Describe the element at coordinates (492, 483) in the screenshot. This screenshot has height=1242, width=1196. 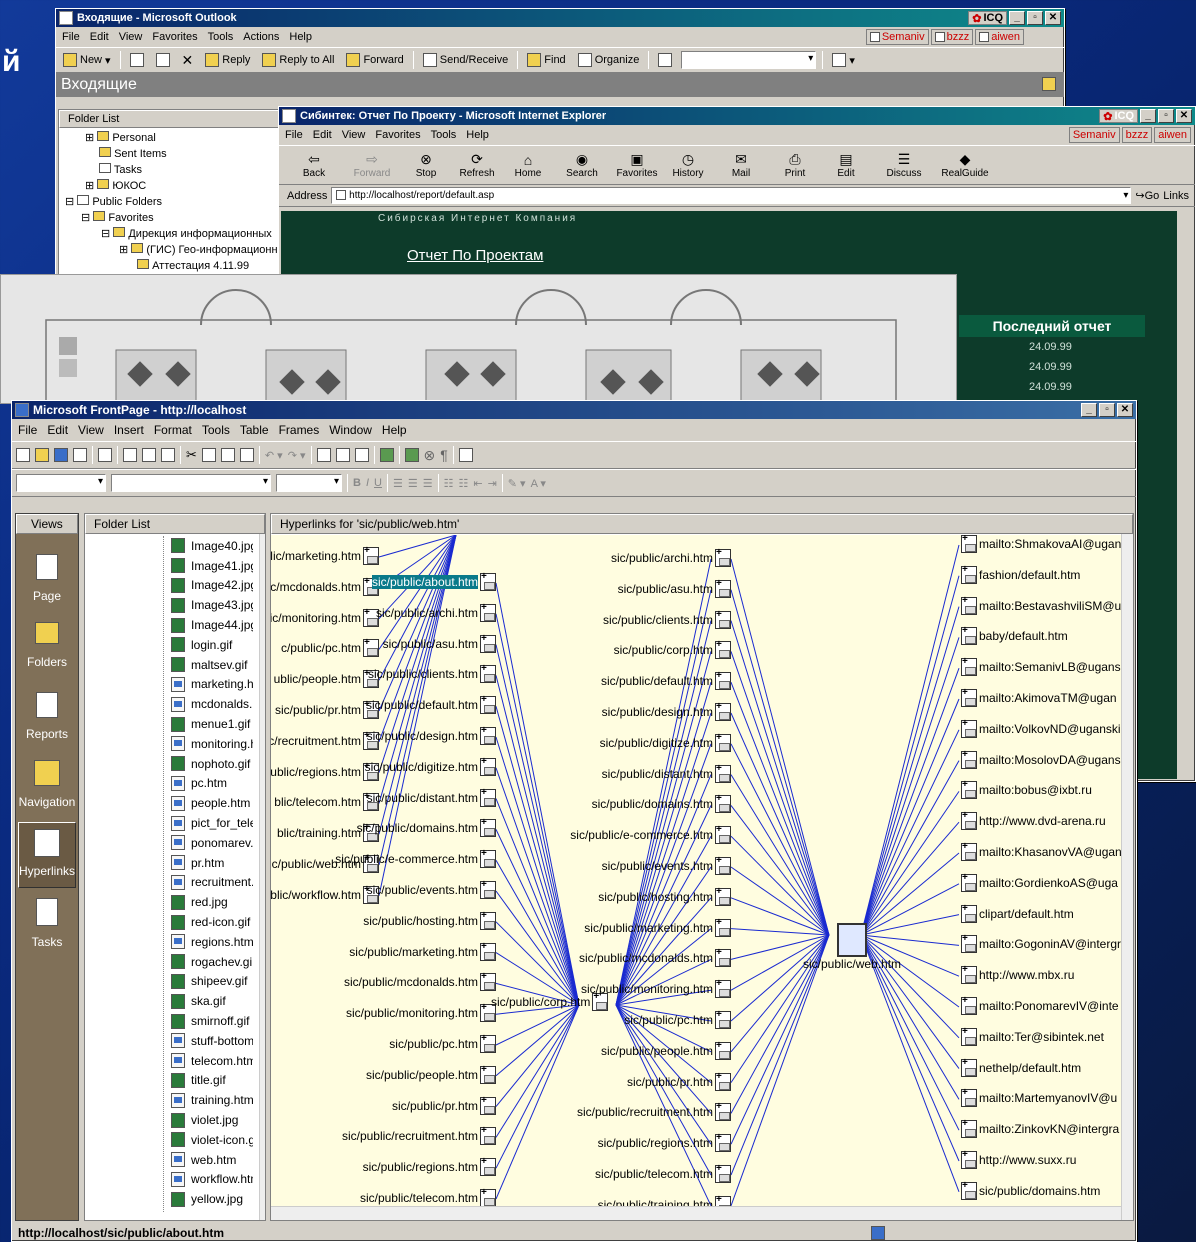
I see `increase-indent-icon: ⇥` at that location.